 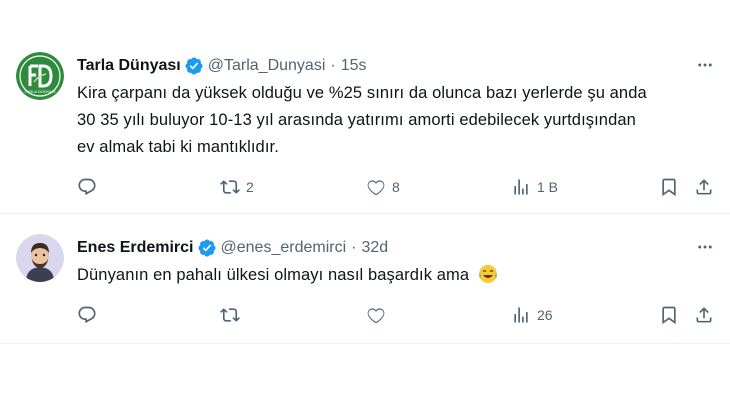 I want to click on views-button: 1 B, so click(x=534, y=187).